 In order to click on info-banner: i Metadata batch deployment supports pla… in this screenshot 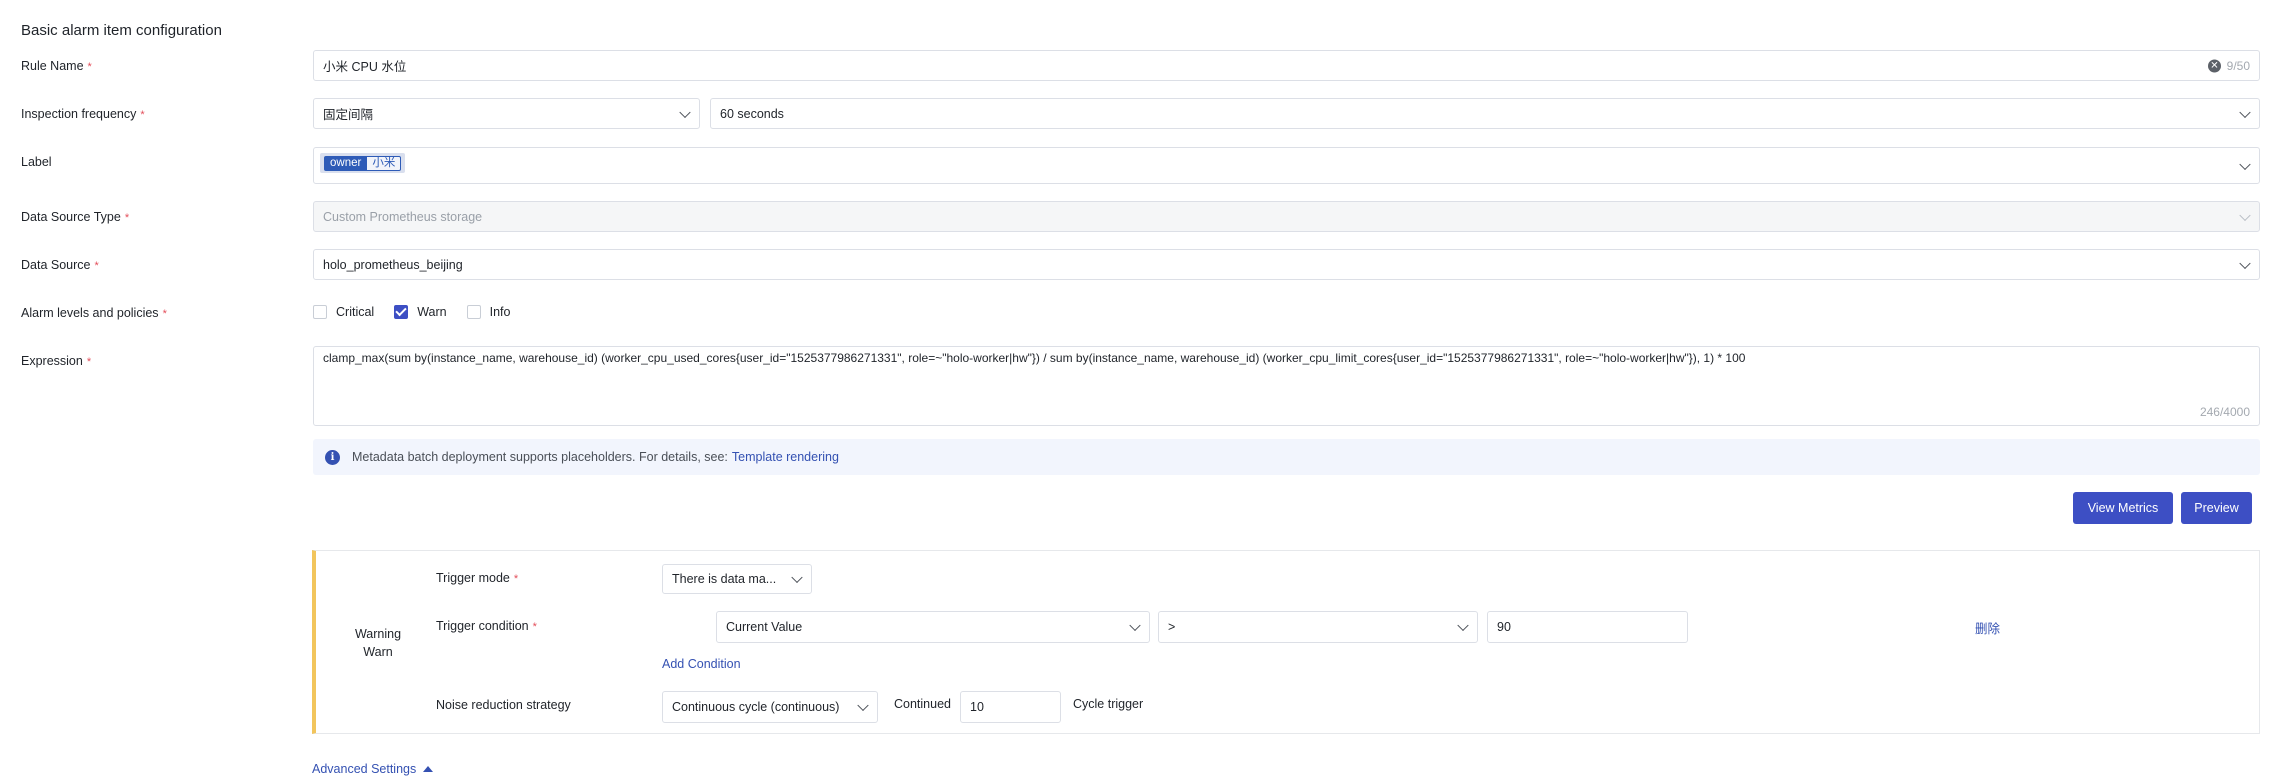, I will do `click(1286, 457)`.